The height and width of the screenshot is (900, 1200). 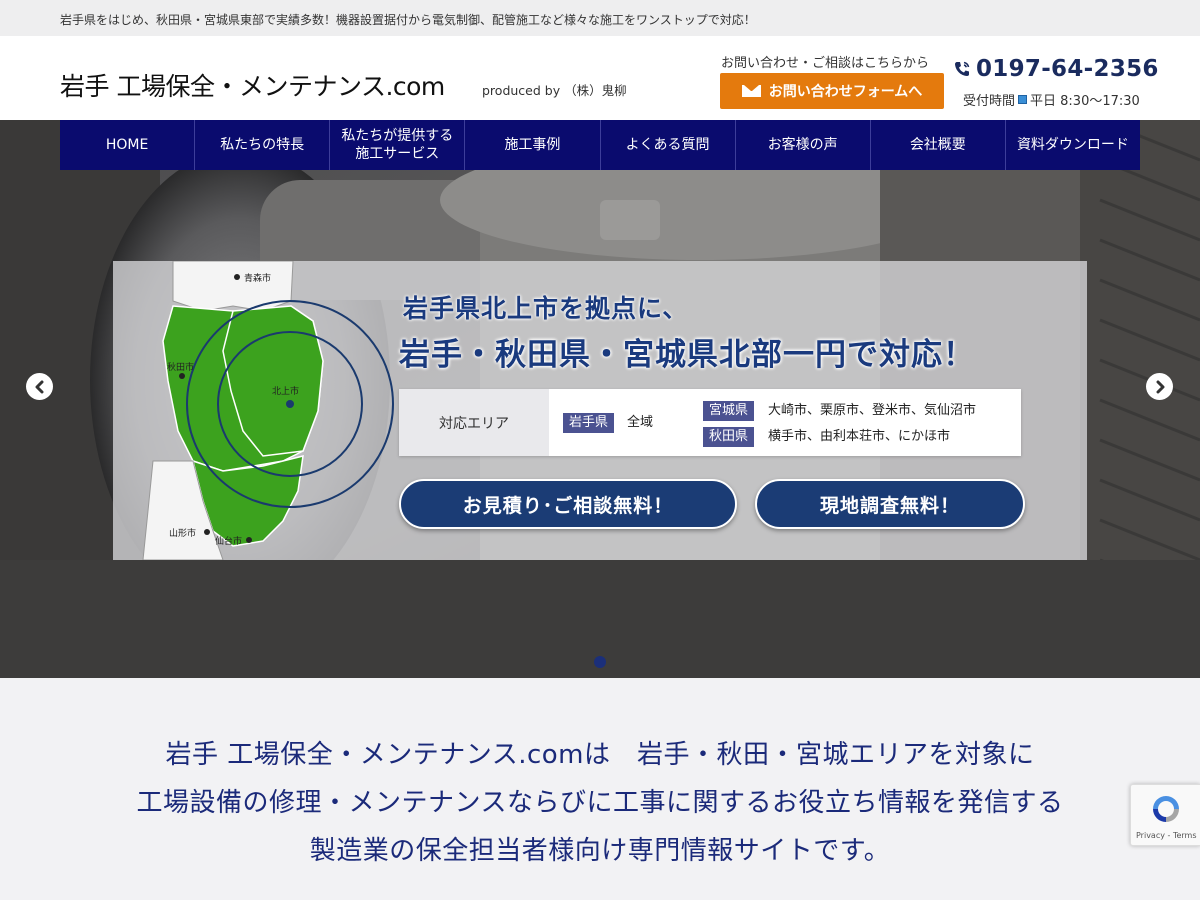 What do you see at coordinates (263, 145) in the screenshot?
I see `nav-item-features: 私たちの特長` at bounding box center [263, 145].